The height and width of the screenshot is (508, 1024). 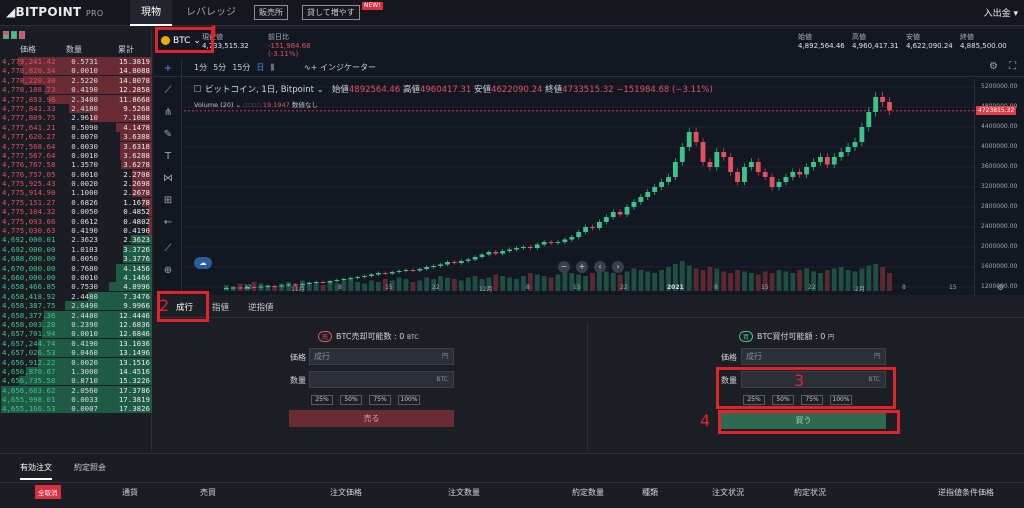 What do you see at coordinates (168, 271) in the screenshot?
I see `zoom-icon: ⊕` at bounding box center [168, 271].